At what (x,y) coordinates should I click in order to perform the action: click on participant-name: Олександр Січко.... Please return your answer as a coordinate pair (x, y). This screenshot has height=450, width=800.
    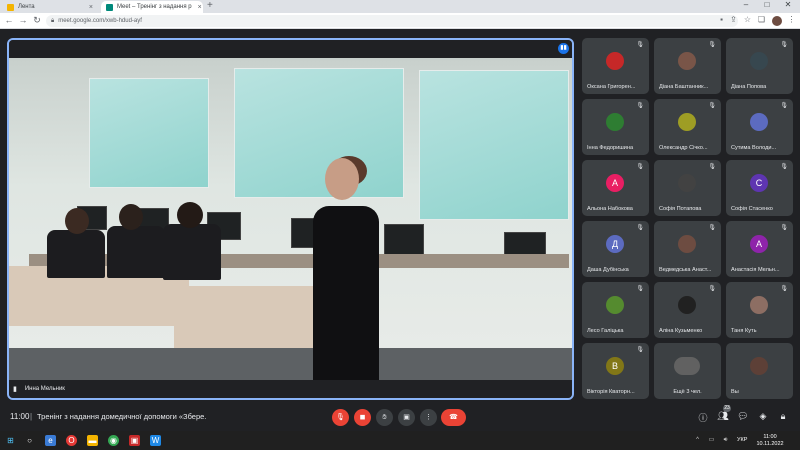
    Looking at the image, I should click on (683, 148).